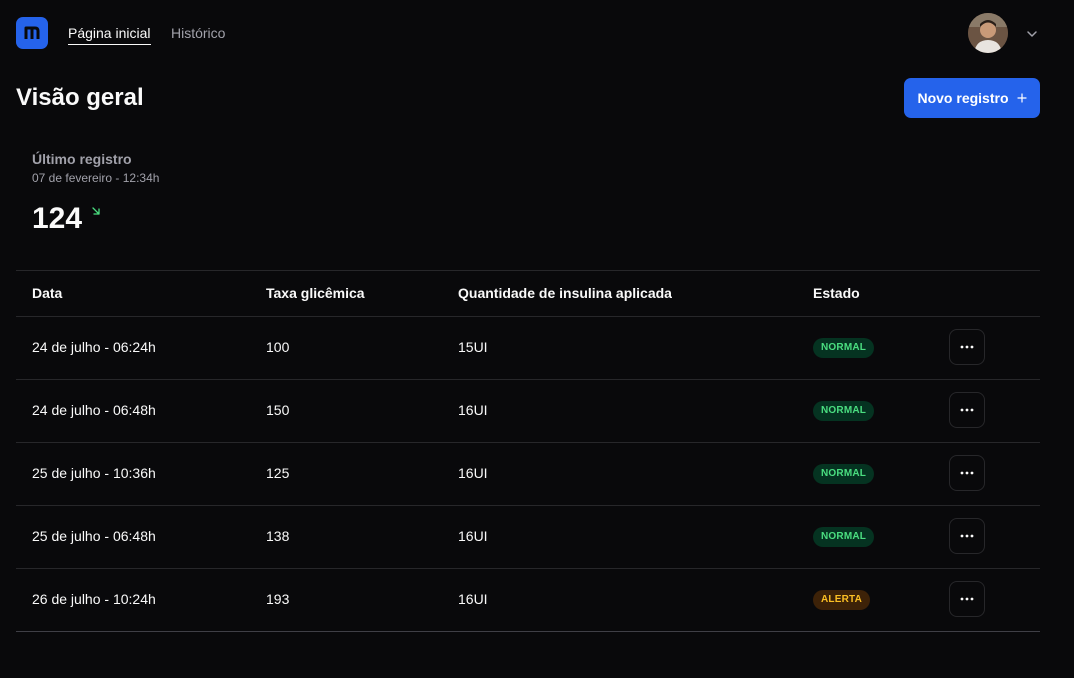 This screenshot has height=678, width=1074. What do you see at coordinates (836, 293) in the screenshot?
I see `column-header-status: Estado` at bounding box center [836, 293].